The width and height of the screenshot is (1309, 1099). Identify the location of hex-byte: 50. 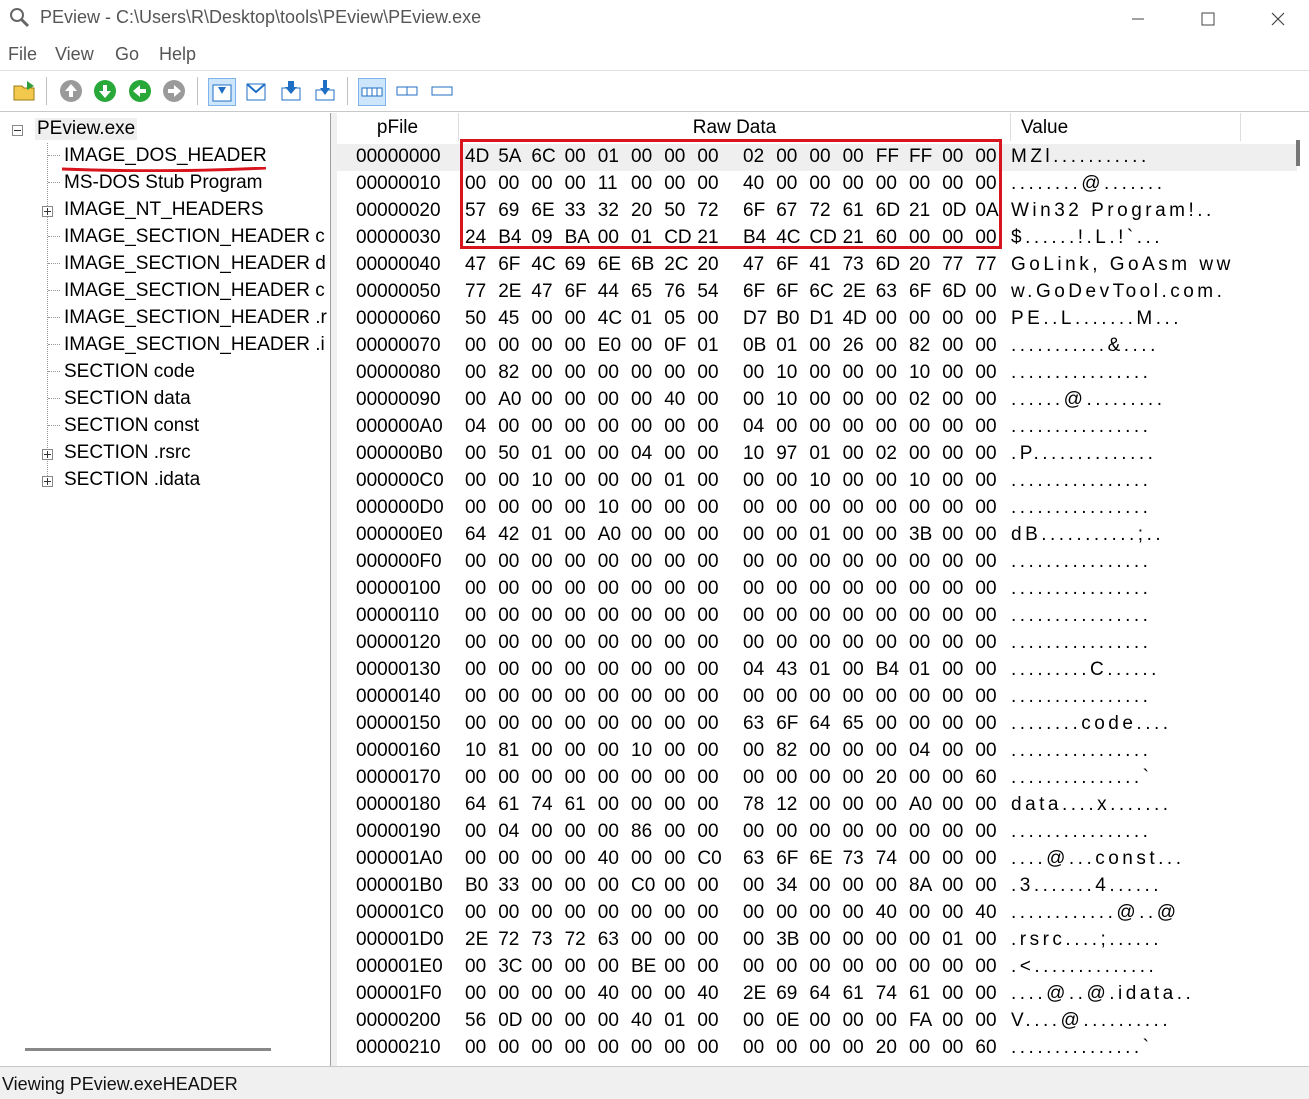
(476, 318).